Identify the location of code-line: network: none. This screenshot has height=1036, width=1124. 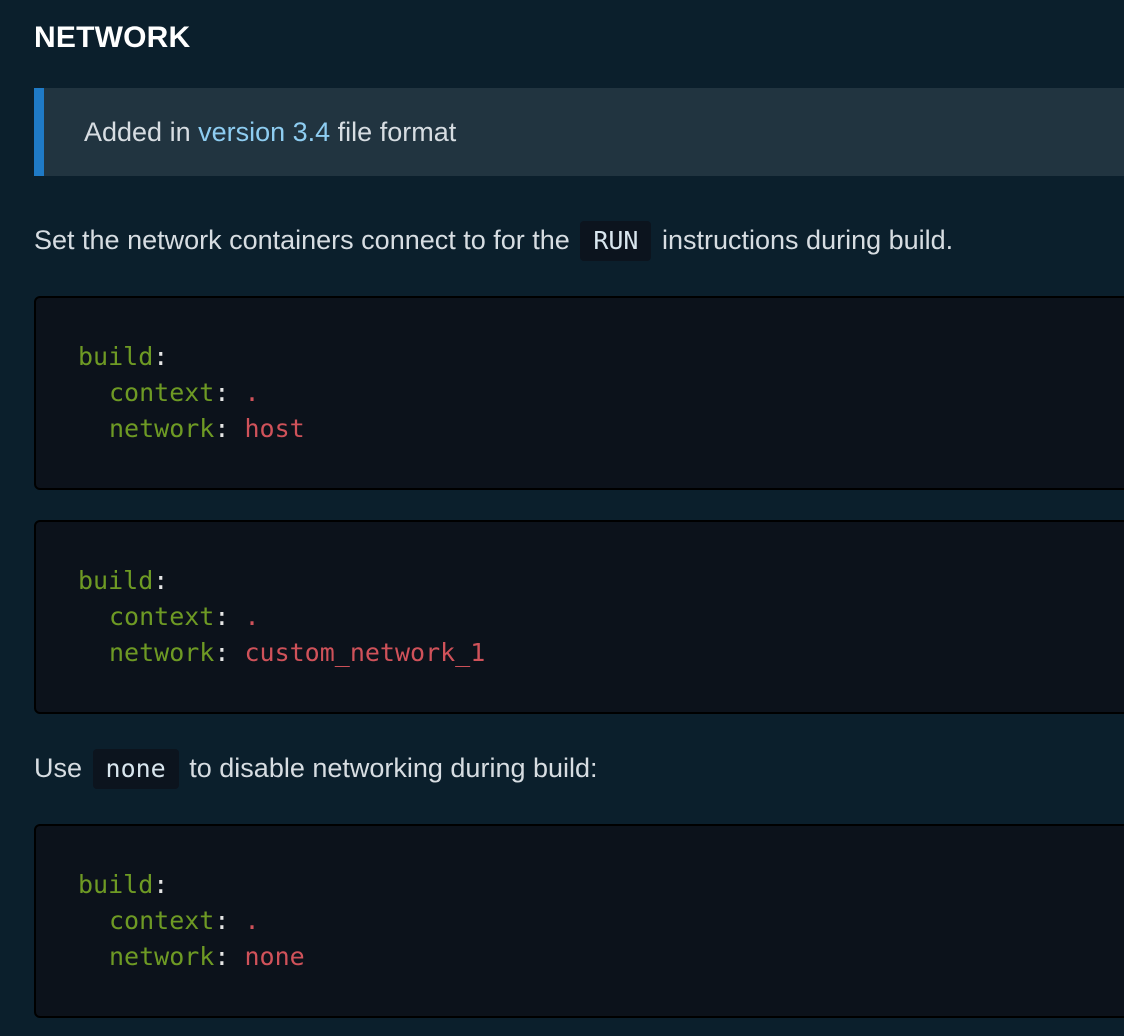
(601, 957).